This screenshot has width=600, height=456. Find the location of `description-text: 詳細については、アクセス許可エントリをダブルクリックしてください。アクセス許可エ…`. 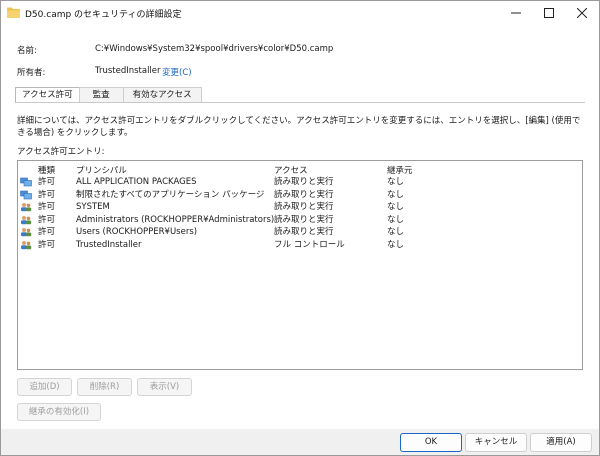

description-text: 詳細については、アクセス許可エントリをダブルクリックしてください。アクセス許可エ… is located at coordinates (299, 127).